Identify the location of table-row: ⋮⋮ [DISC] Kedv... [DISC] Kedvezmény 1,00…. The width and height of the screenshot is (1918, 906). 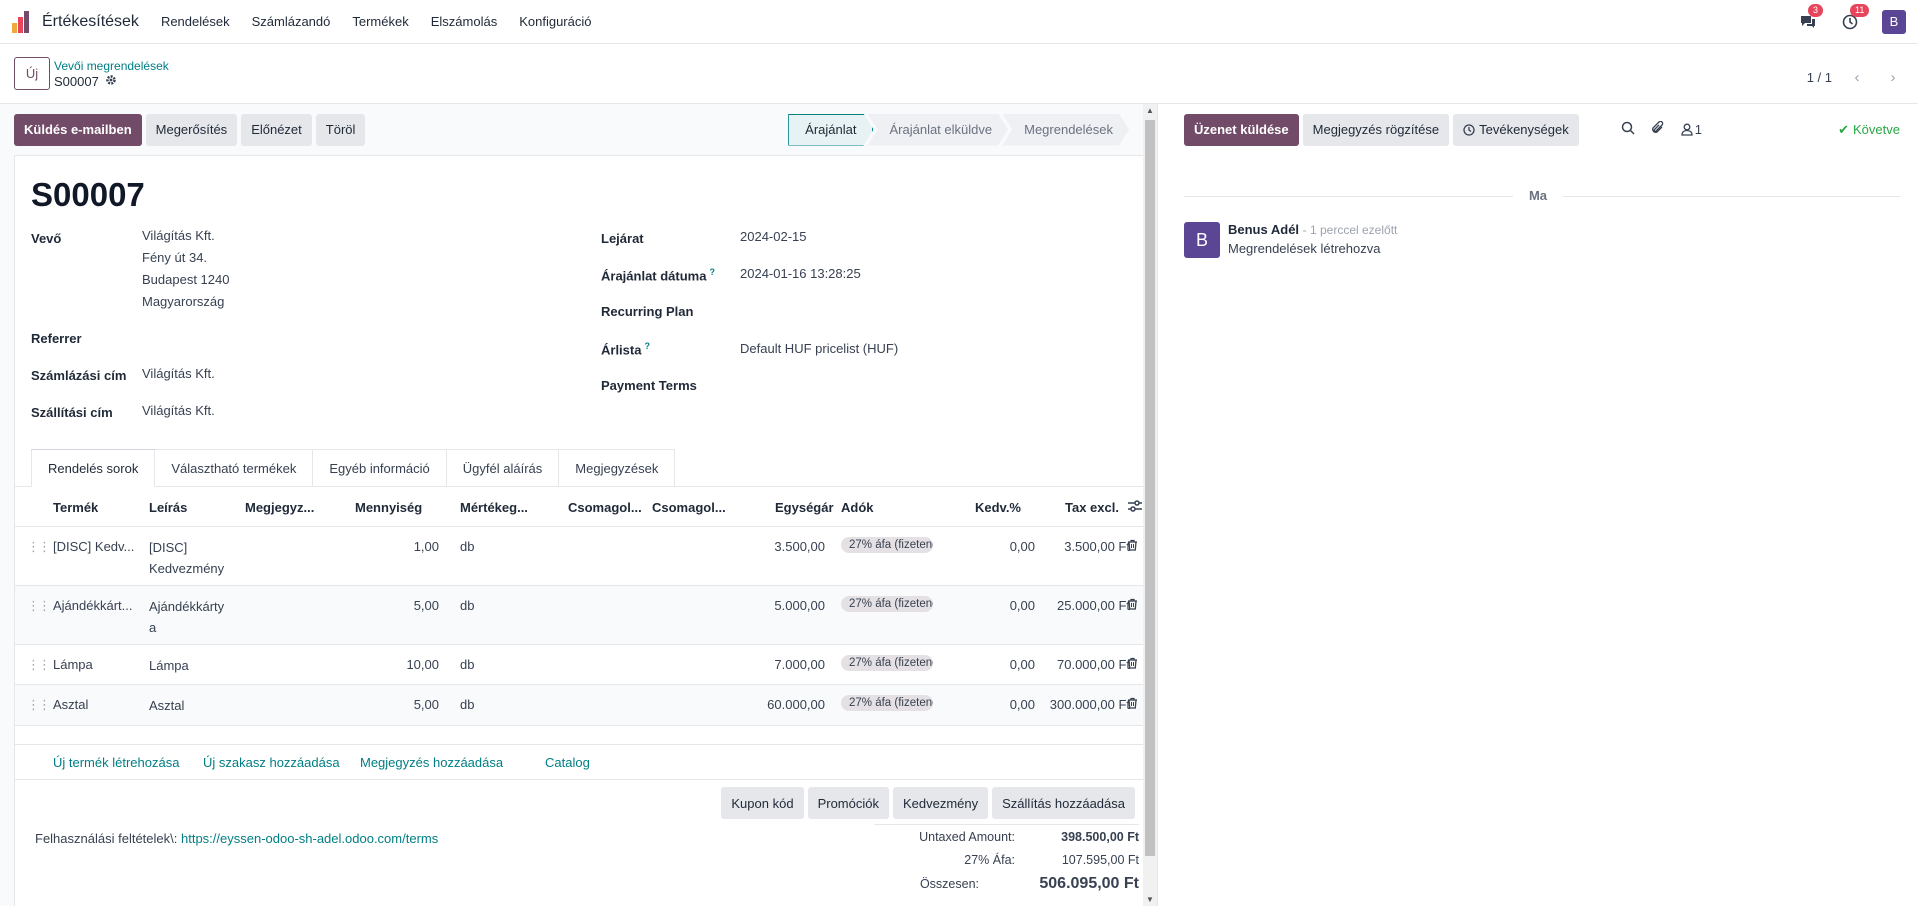
(584, 556).